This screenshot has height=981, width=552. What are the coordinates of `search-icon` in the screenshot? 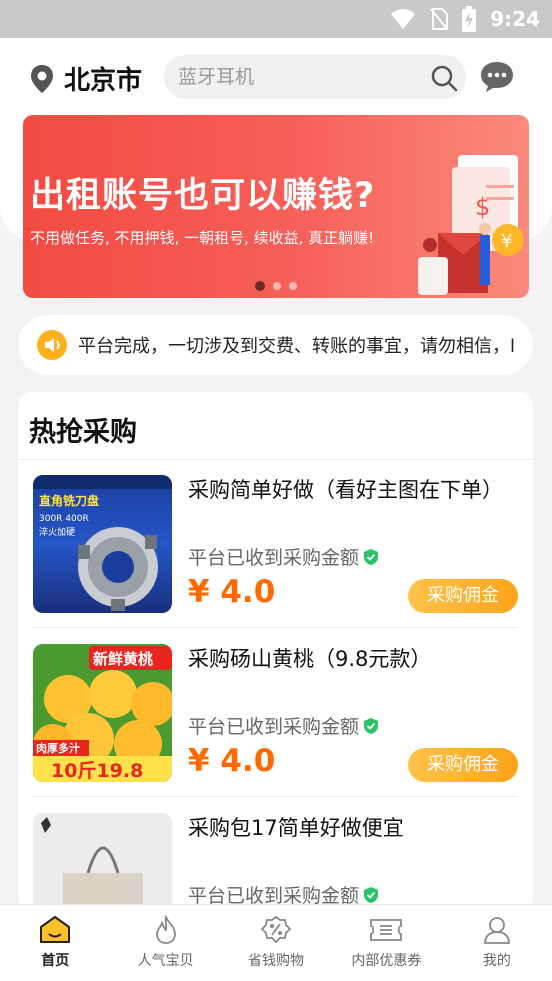 It's located at (444, 78).